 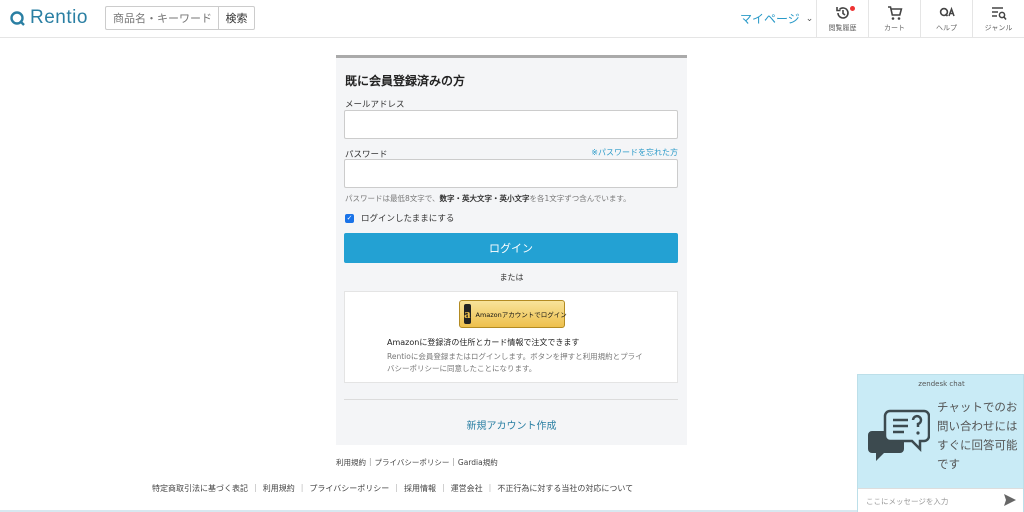 I want to click on footer-link-tokushoho: 特定商取引法に基づく表記, so click(x=200, y=488).